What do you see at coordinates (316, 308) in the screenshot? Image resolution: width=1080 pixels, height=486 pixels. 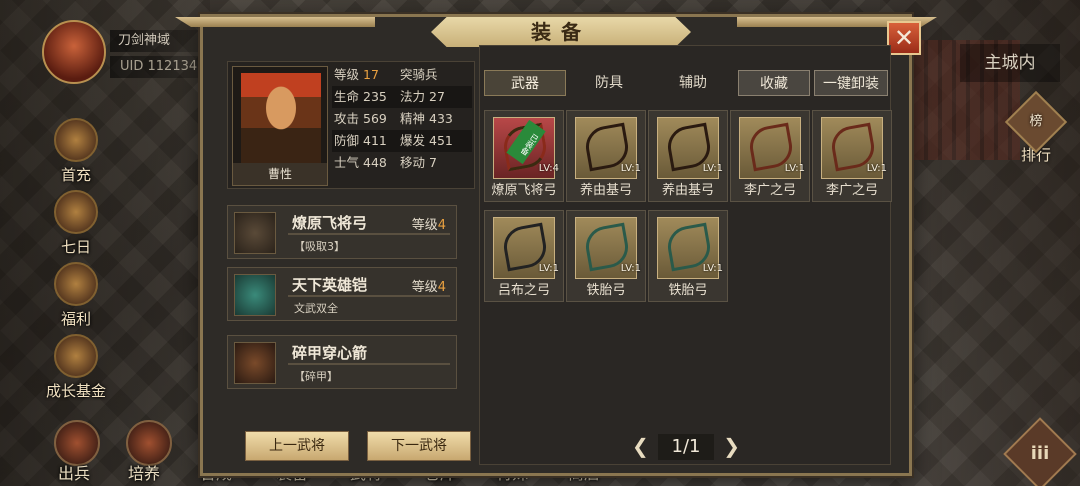 I see `equip-desc: 文武双全` at bounding box center [316, 308].